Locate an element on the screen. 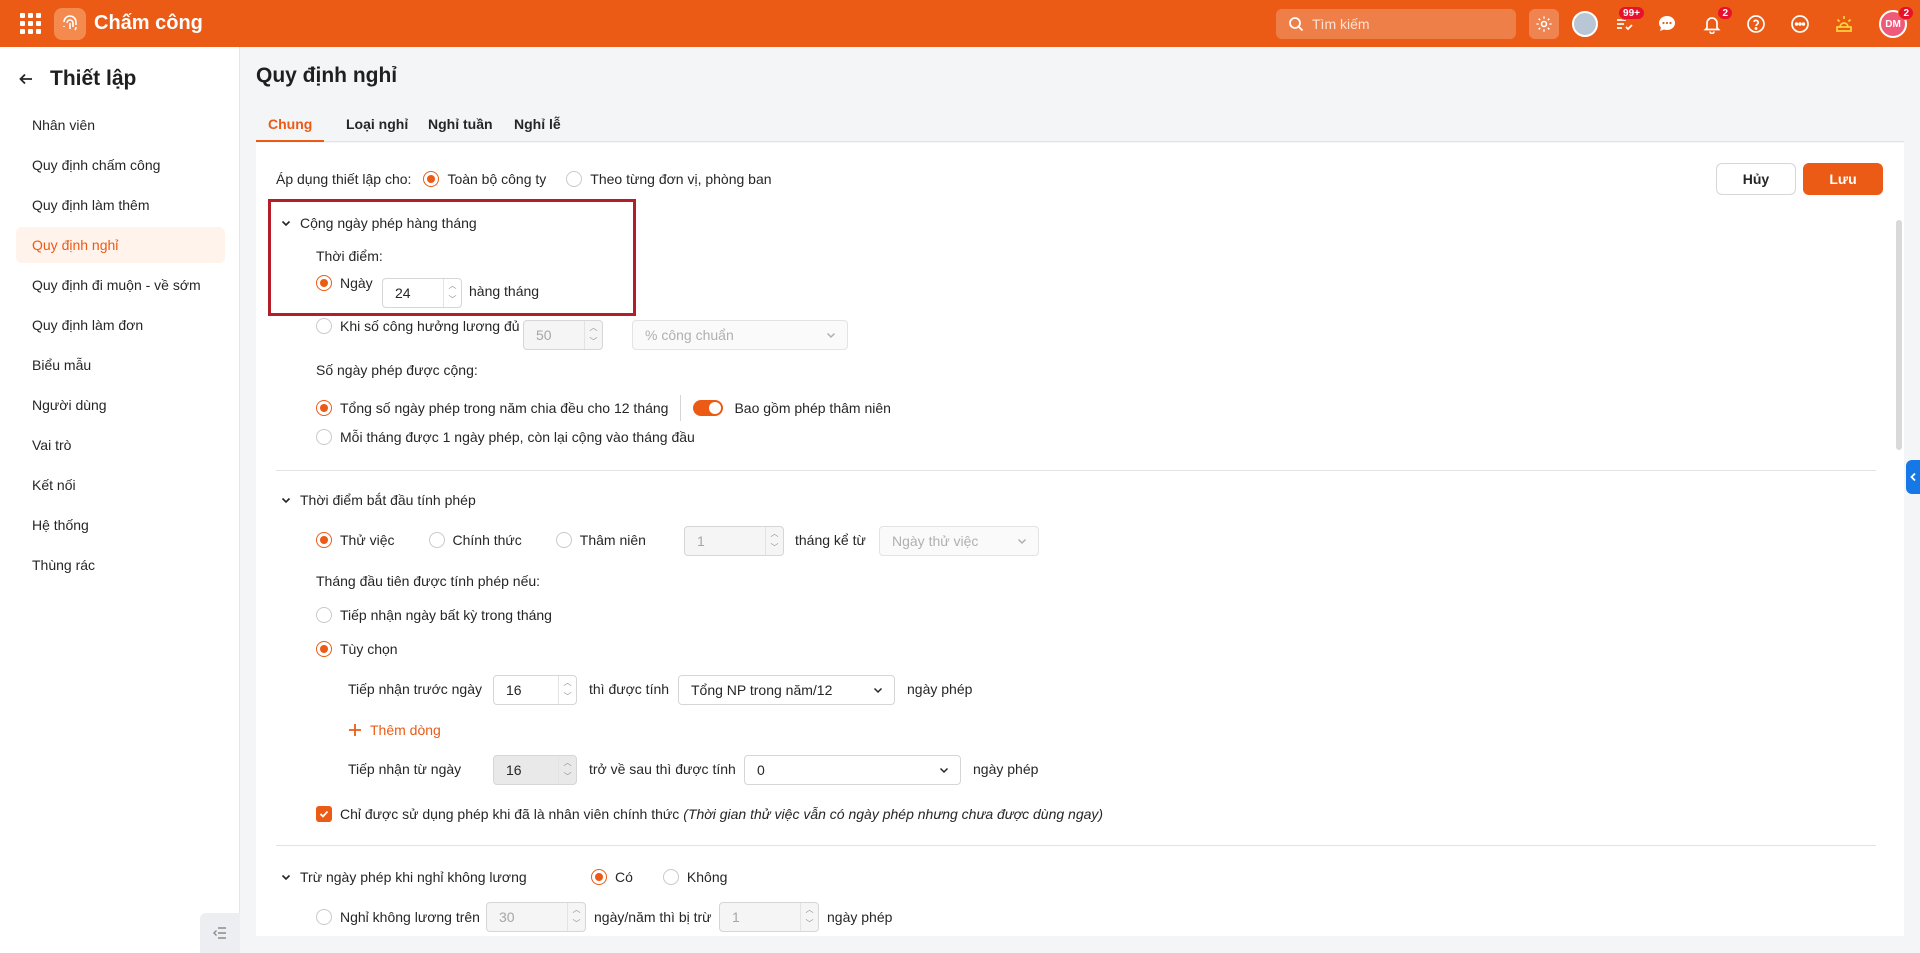 Image resolution: width=1920 pixels, height=953 pixels. gear-icon is located at coordinates (1544, 24).